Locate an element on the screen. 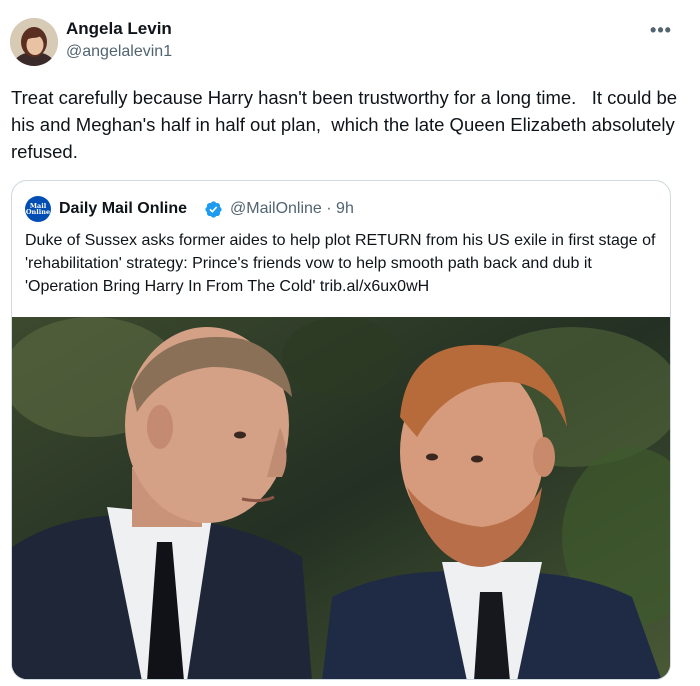  quoted-handle-time: @MailOnline · 9h is located at coordinates (292, 209).